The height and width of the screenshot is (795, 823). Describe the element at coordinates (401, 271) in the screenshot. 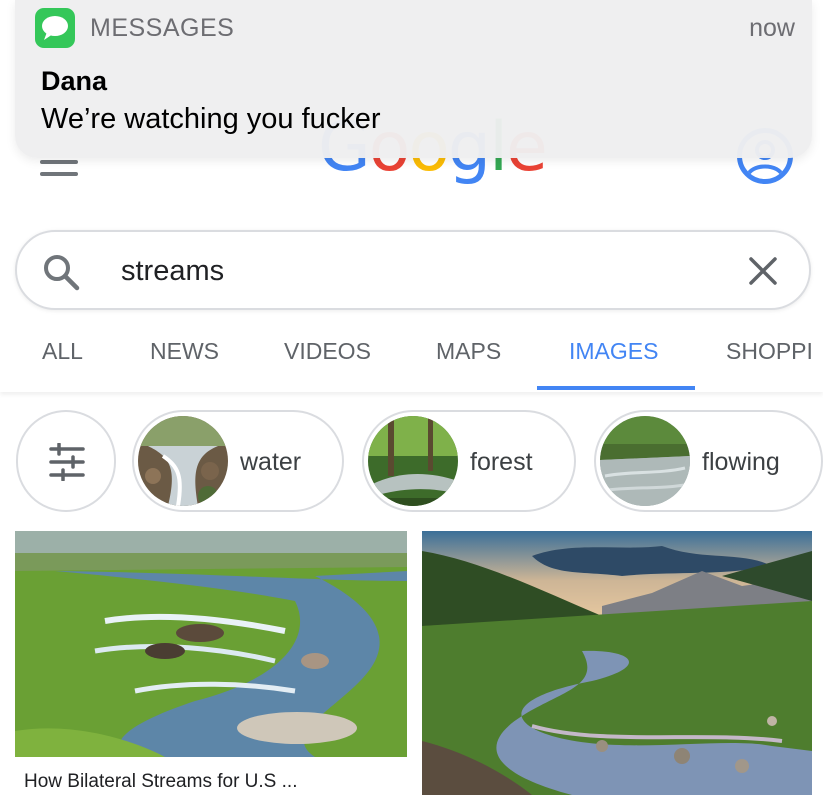

I see `search-input` at that location.